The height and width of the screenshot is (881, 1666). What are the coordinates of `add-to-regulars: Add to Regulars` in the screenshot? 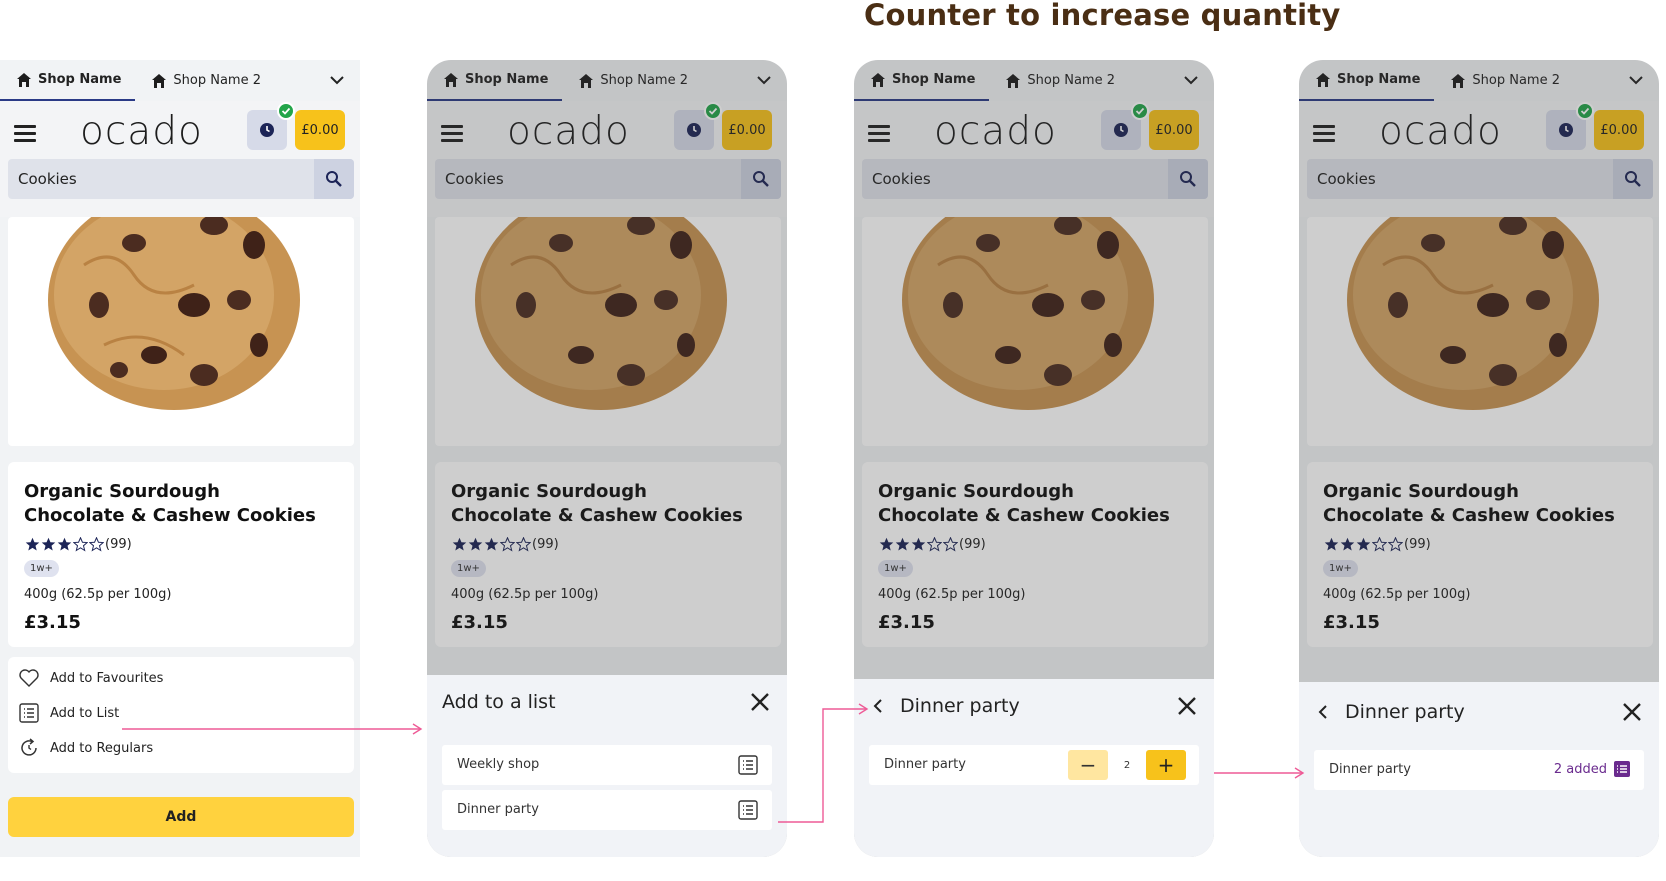 It's located at (85, 748).